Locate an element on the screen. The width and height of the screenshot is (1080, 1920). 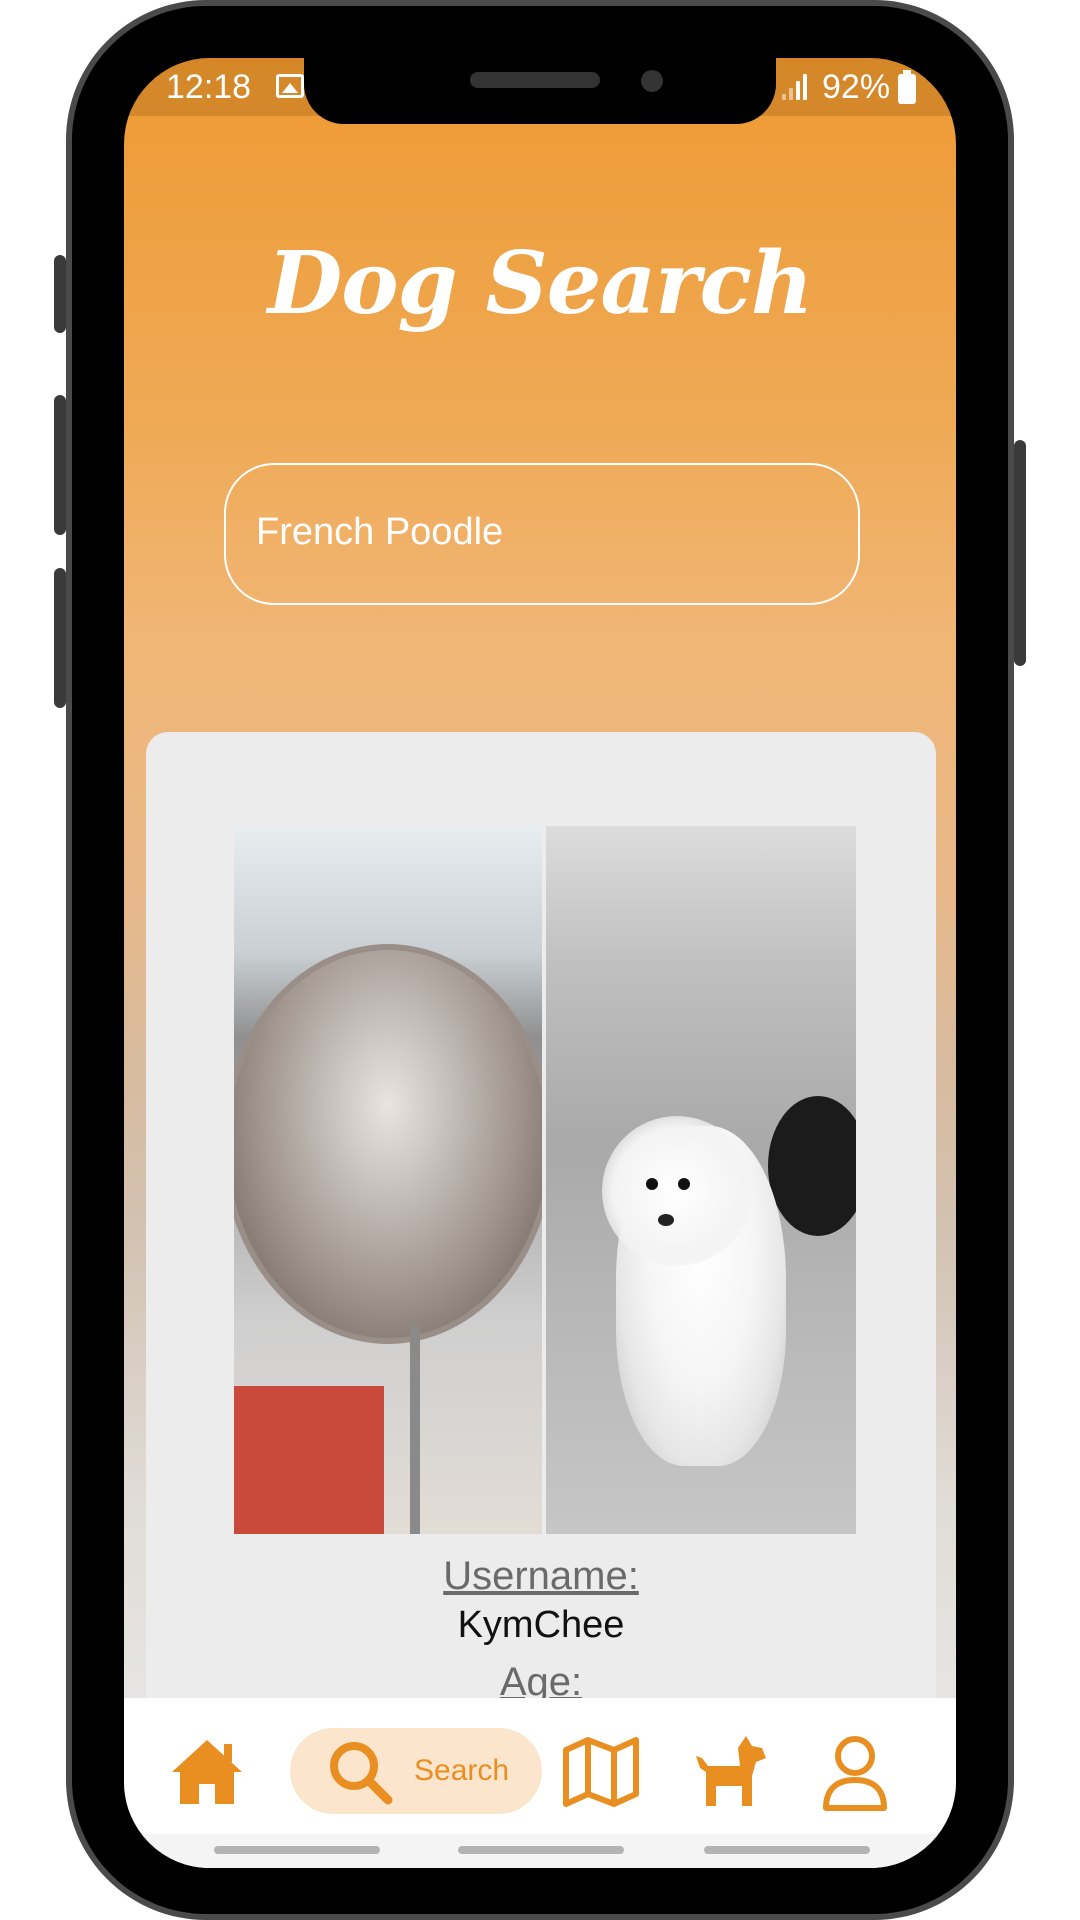
dog-icon is located at coordinates (731, 1771).